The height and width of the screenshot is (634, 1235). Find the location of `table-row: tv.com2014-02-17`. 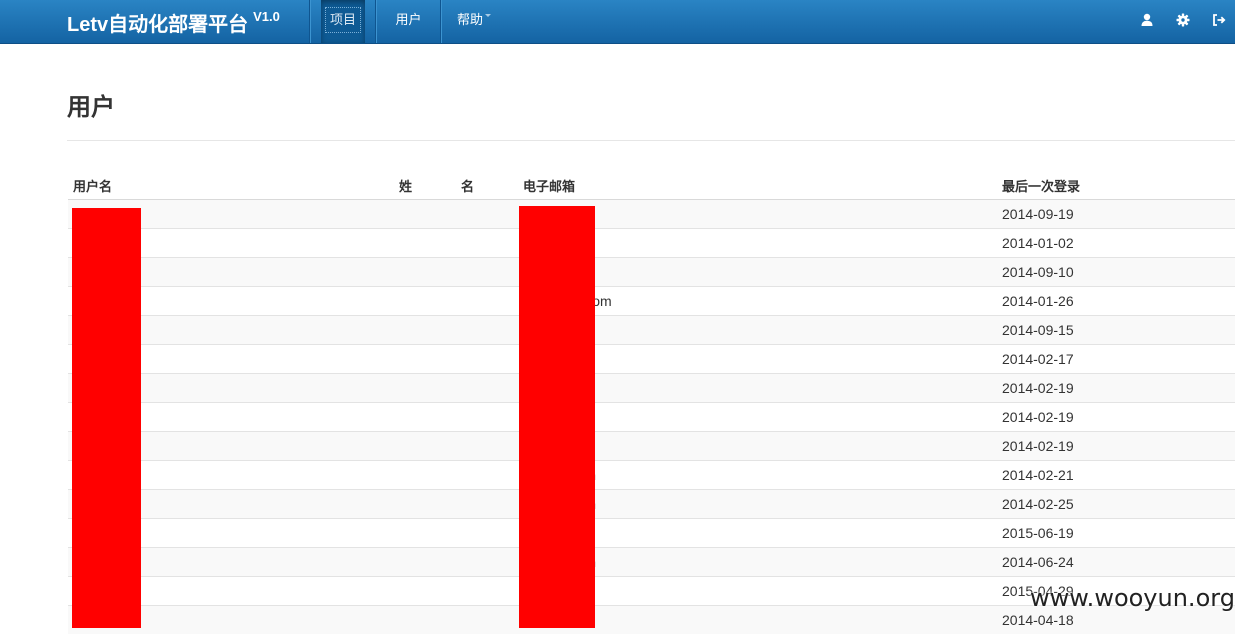

table-row: tv.com2014-02-17 is located at coordinates (651, 359).